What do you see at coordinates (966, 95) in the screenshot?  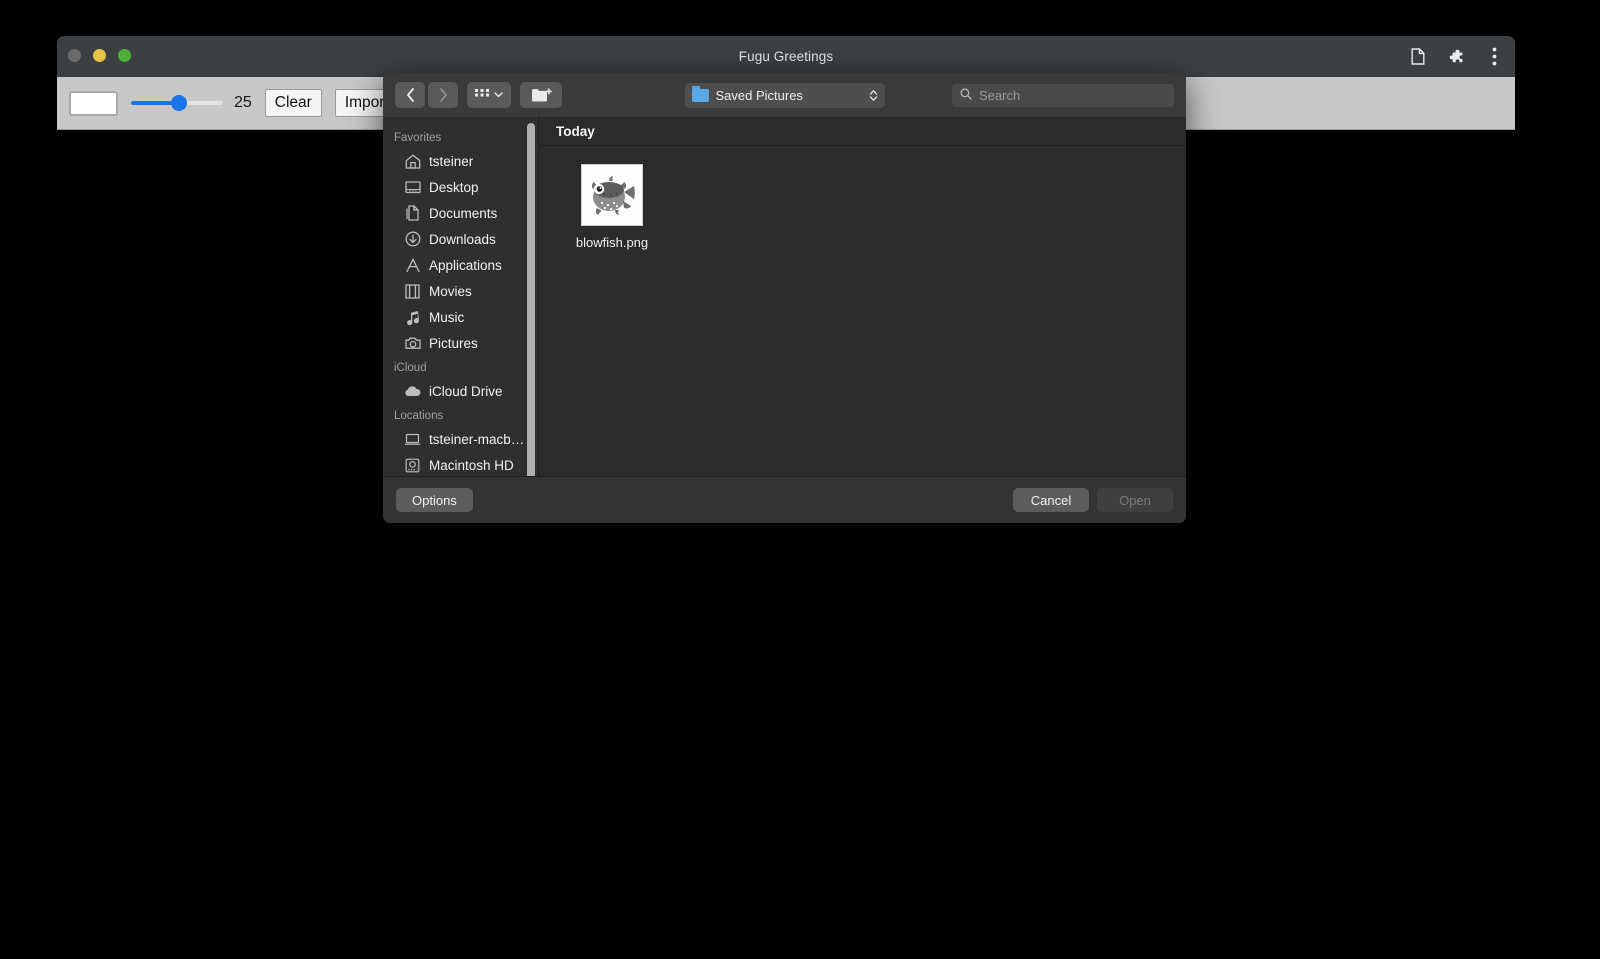 I see `search-icon` at bounding box center [966, 95].